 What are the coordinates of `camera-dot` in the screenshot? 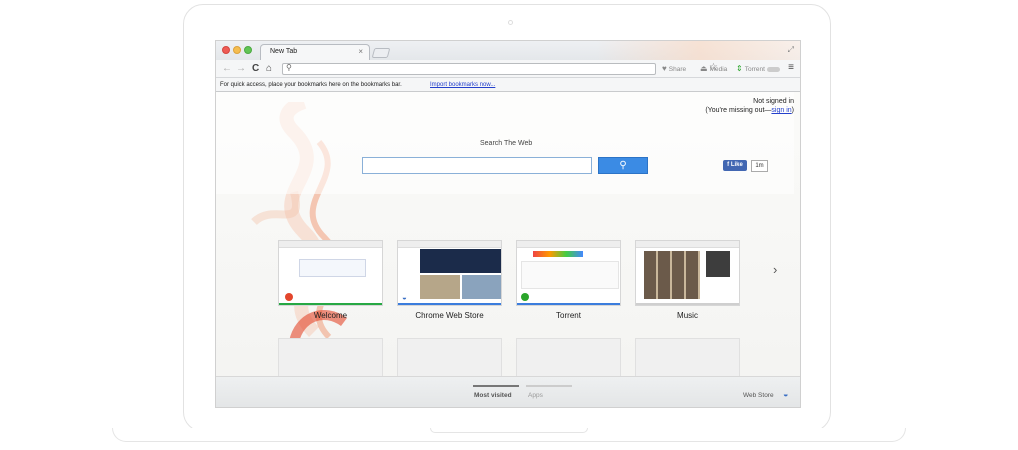 It's located at (510, 22).